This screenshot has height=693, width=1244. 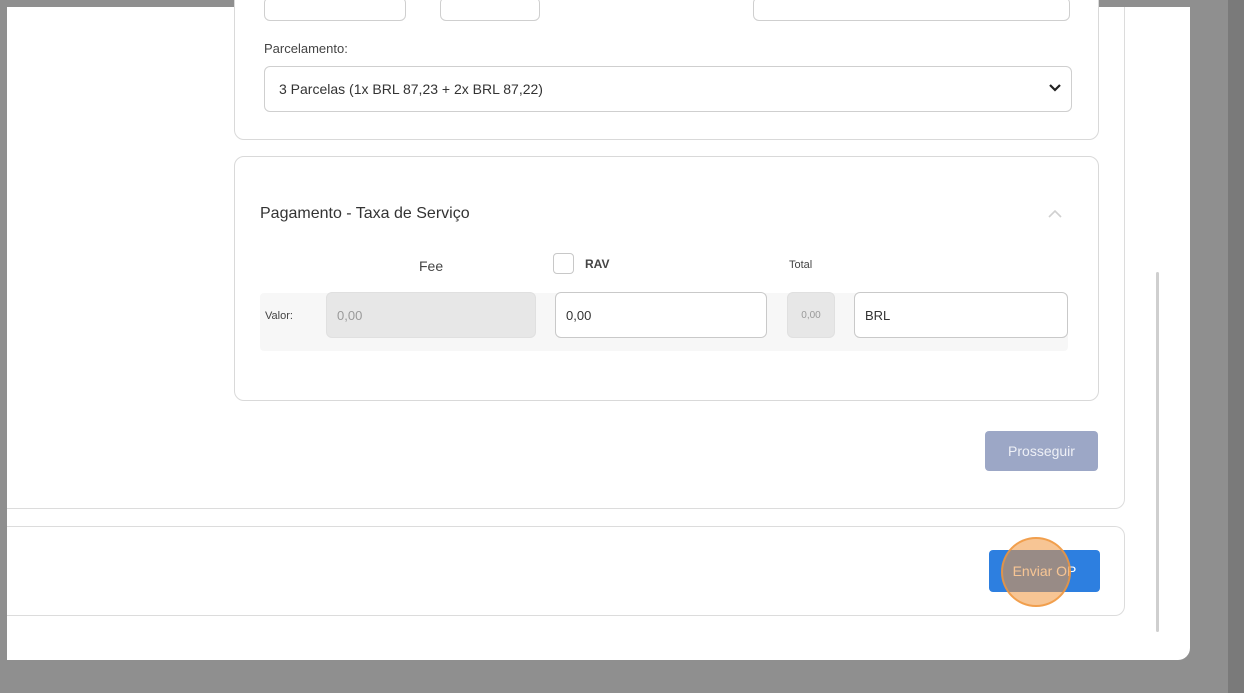 What do you see at coordinates (411, 89) in the screenshot?
I see `installments-selected-value: 3 Parcelas (1x BRL 87,23 + 2x BRL 87,22)` at bounding box center [411, 89].